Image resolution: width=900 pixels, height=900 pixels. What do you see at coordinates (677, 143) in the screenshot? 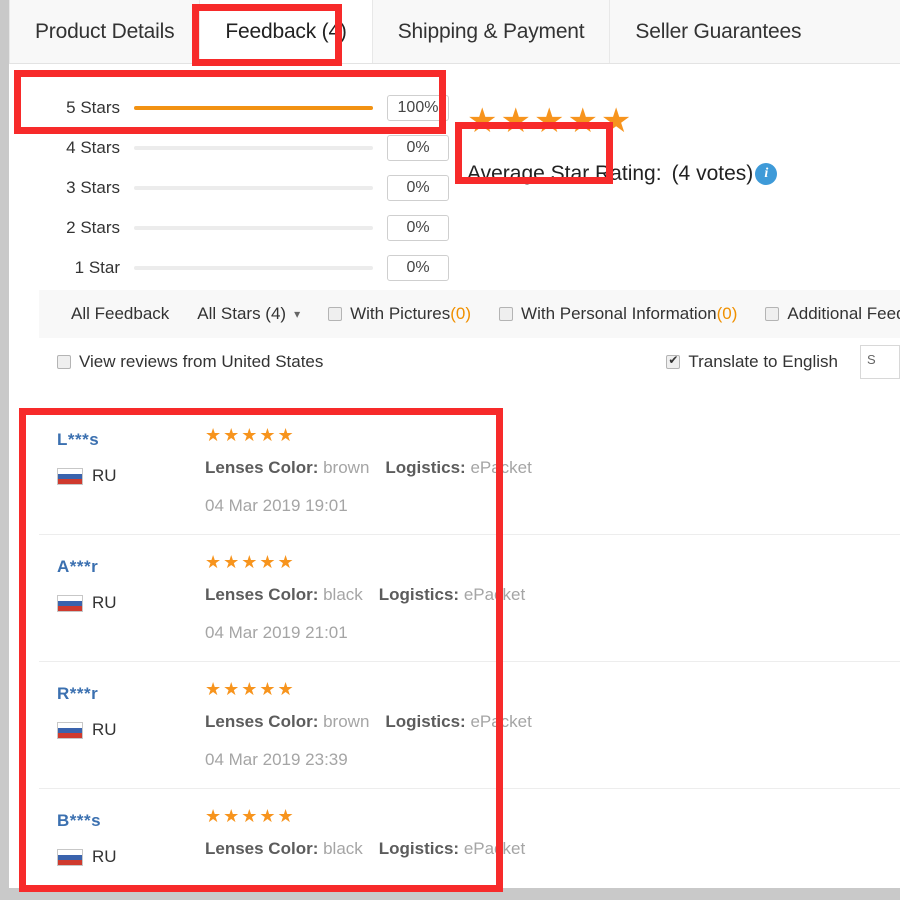
I see `average-rating-block: ★★★★★ Average Star Rating: (4 votes) i` at bounding box center [677, 143].